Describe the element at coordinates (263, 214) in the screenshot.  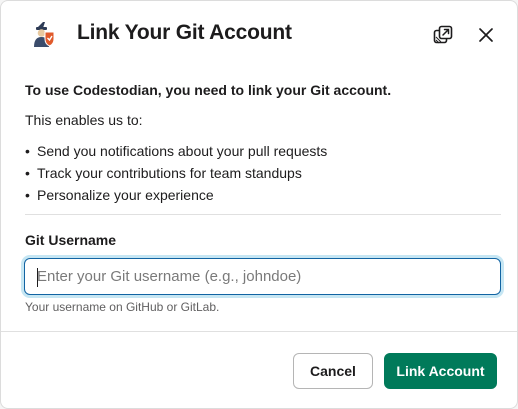
I see `divider` at that location.